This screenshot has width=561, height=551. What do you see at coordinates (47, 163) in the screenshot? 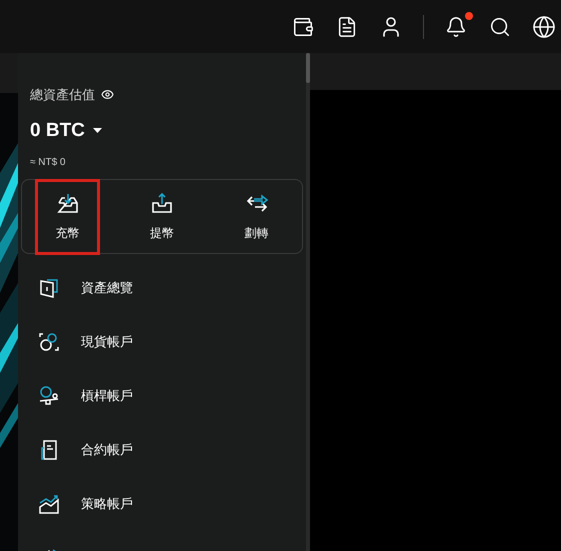
I see `fiat-balance: ≈ NT$ 0` at bounding box center [47, 163].